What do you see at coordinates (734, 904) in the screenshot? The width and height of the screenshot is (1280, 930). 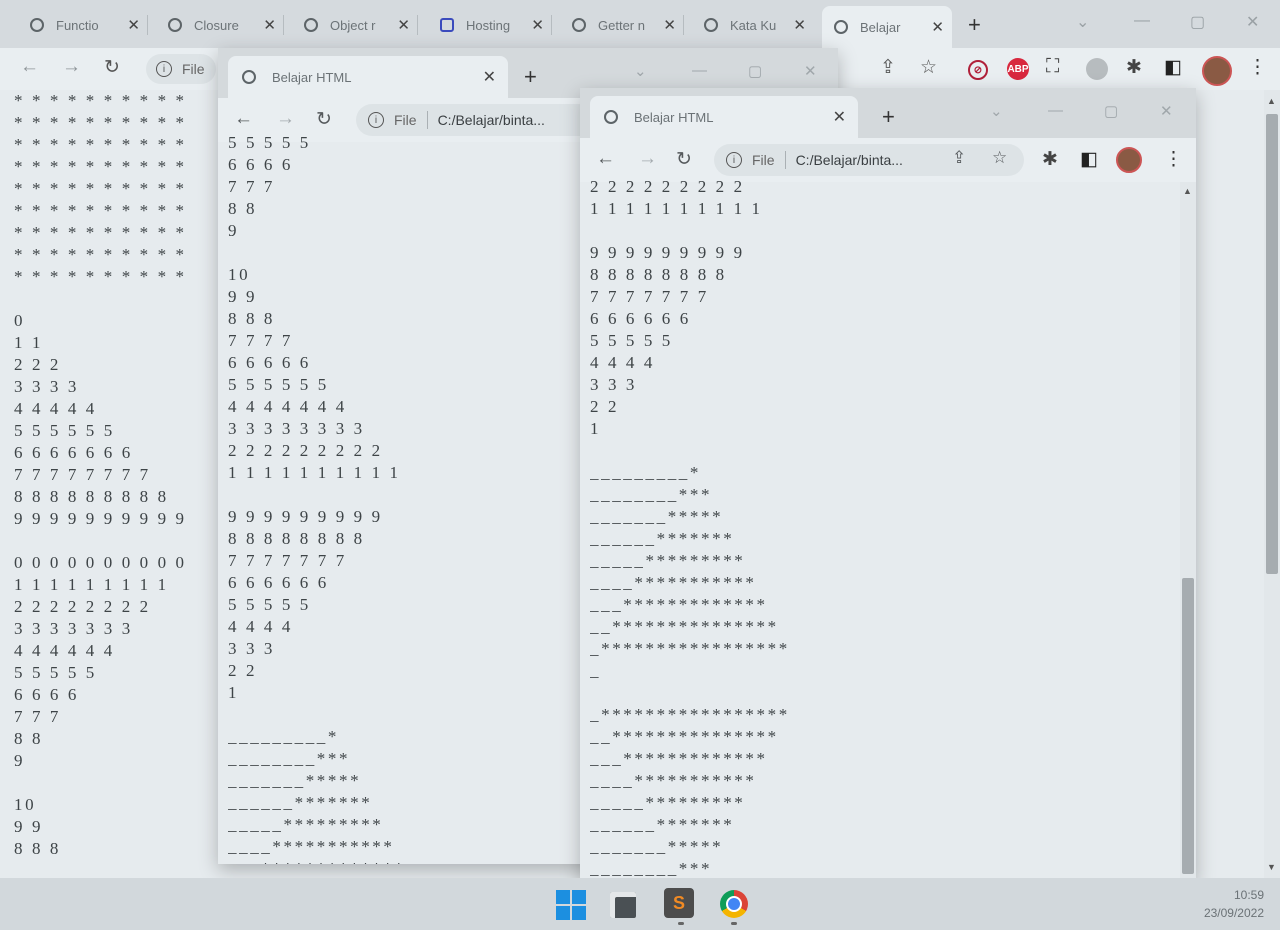 I see `chrome-icon` at bounding box center [734, 904].